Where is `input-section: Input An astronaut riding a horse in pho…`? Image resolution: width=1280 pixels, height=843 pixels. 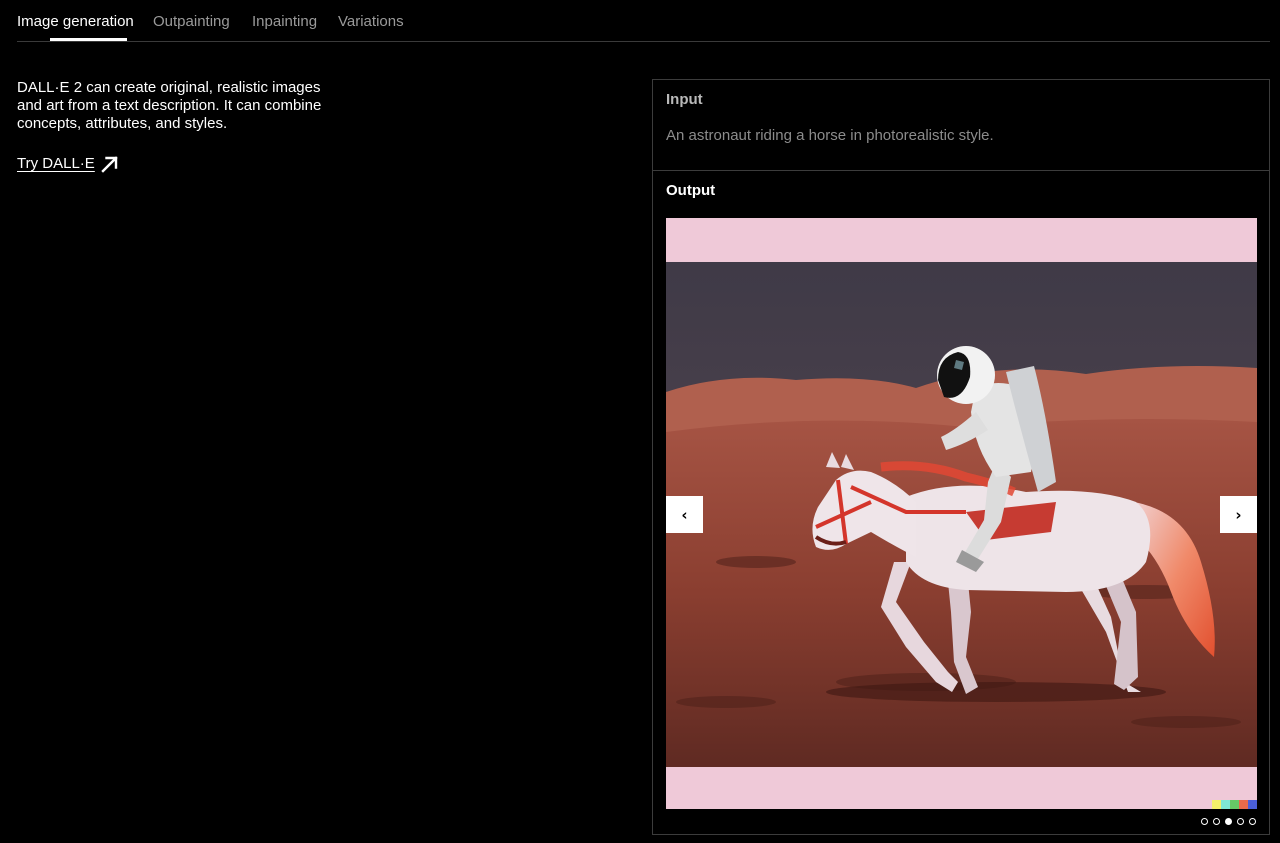 input-section: Input An astronaut riding a horse in pho… is located at coordinates (961, 125).